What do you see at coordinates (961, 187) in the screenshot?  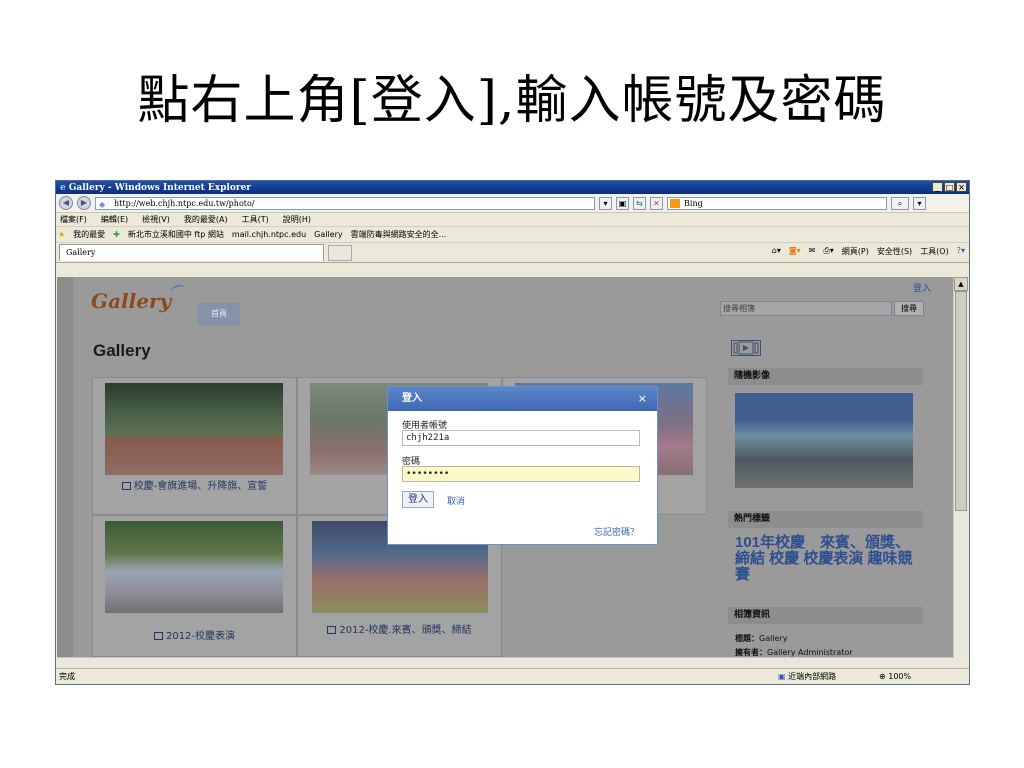 I see `close-button: ×` at bounding box center [961, 187].